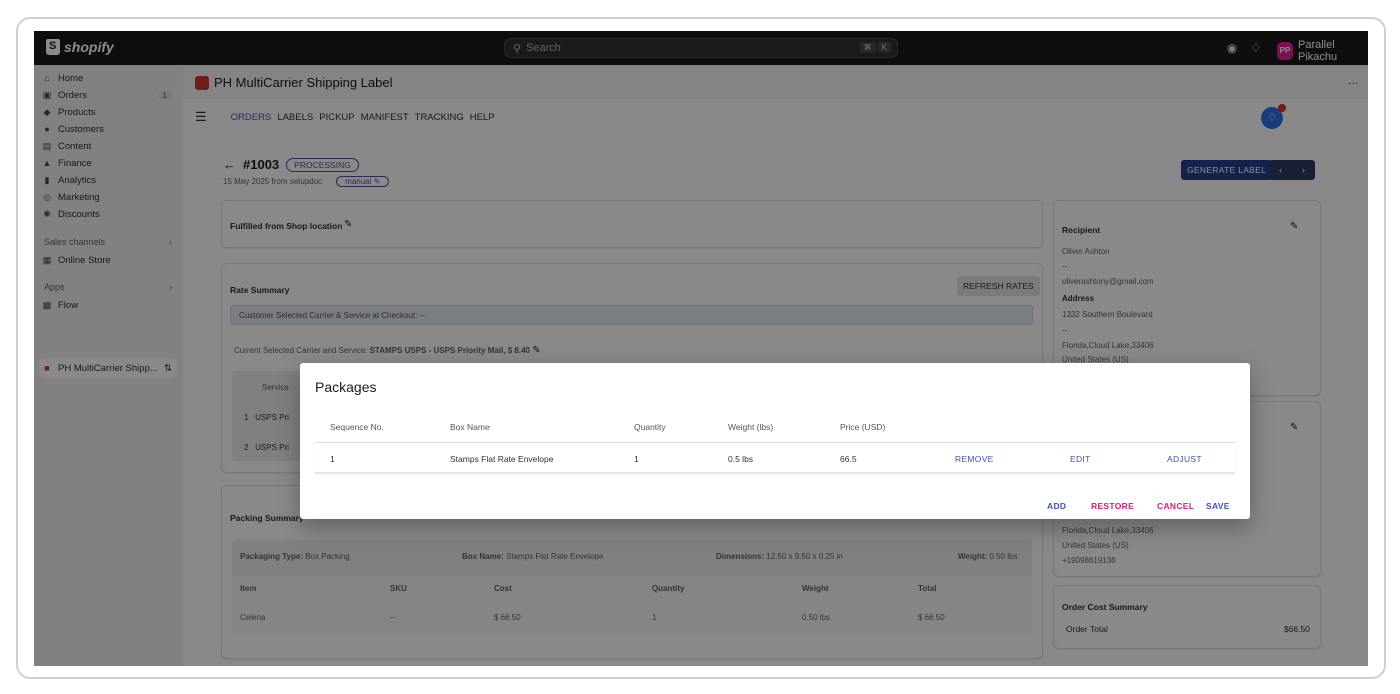 The width and height of the screenshot is (1400, 694). Describe the element at coordinates (1218, 506) in the screenshot. I see `save-button: SAVE` at that location.